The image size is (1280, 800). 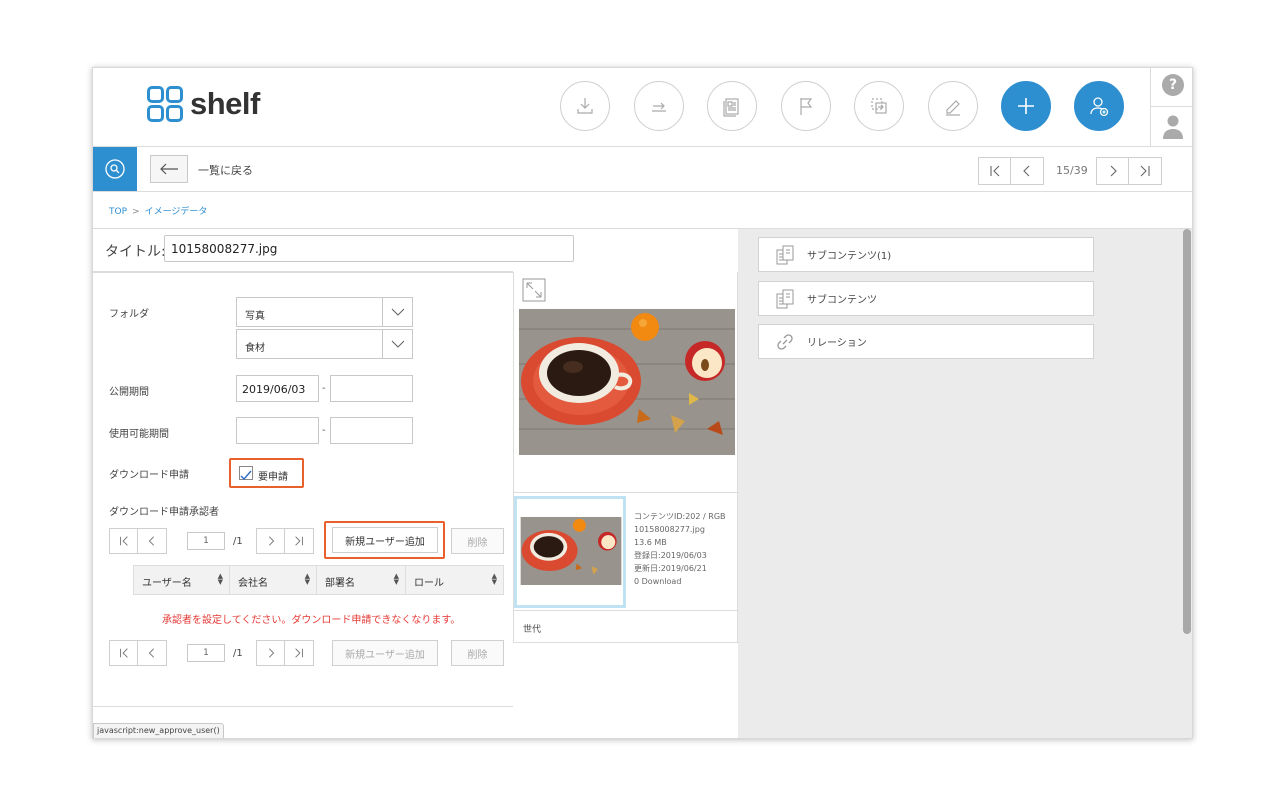 What do you see at coordinates (206, 541) in the screenshot?
I see `approver-page-input: 1` at bounding box center [206, 541].